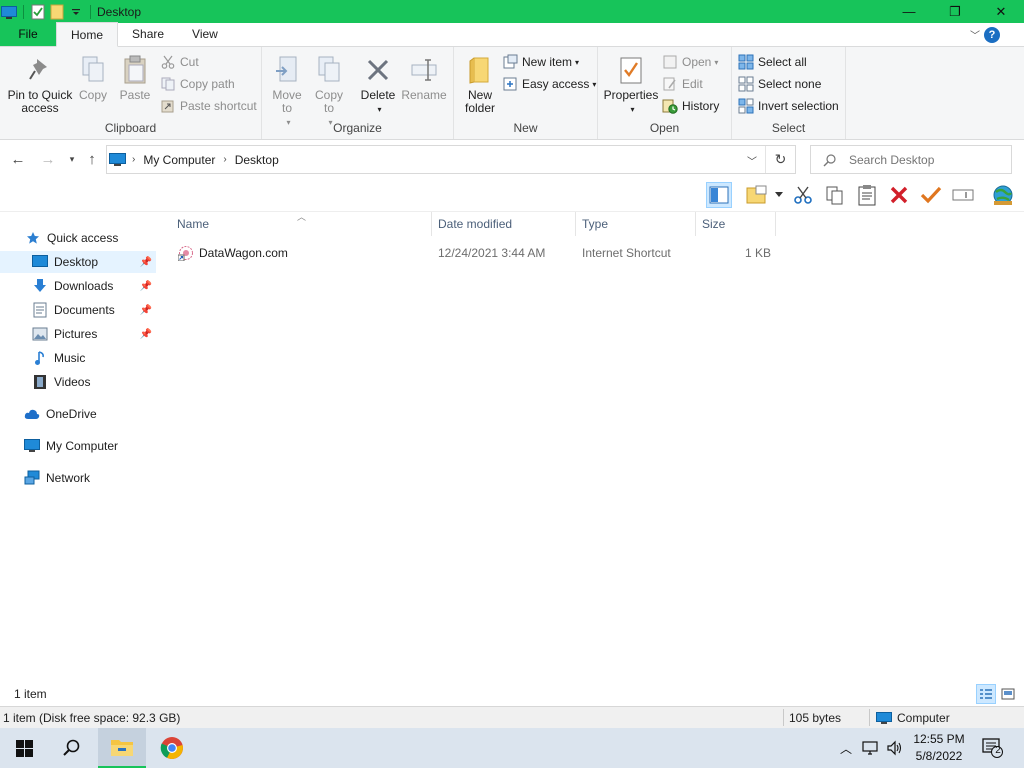 This screenshot has width=1024, height=768. Describe the element at coordinates (301, 224) in the screenshot. I see `column-header-name: Name` at that location.